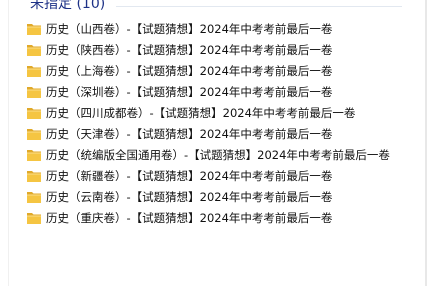 The width and height of the screenshot is (427, 286). I want to click on folder-item-label: 历史（四川成都卷）-【试题猜想】2024年中考考前最后一卷, so click(201, 112).